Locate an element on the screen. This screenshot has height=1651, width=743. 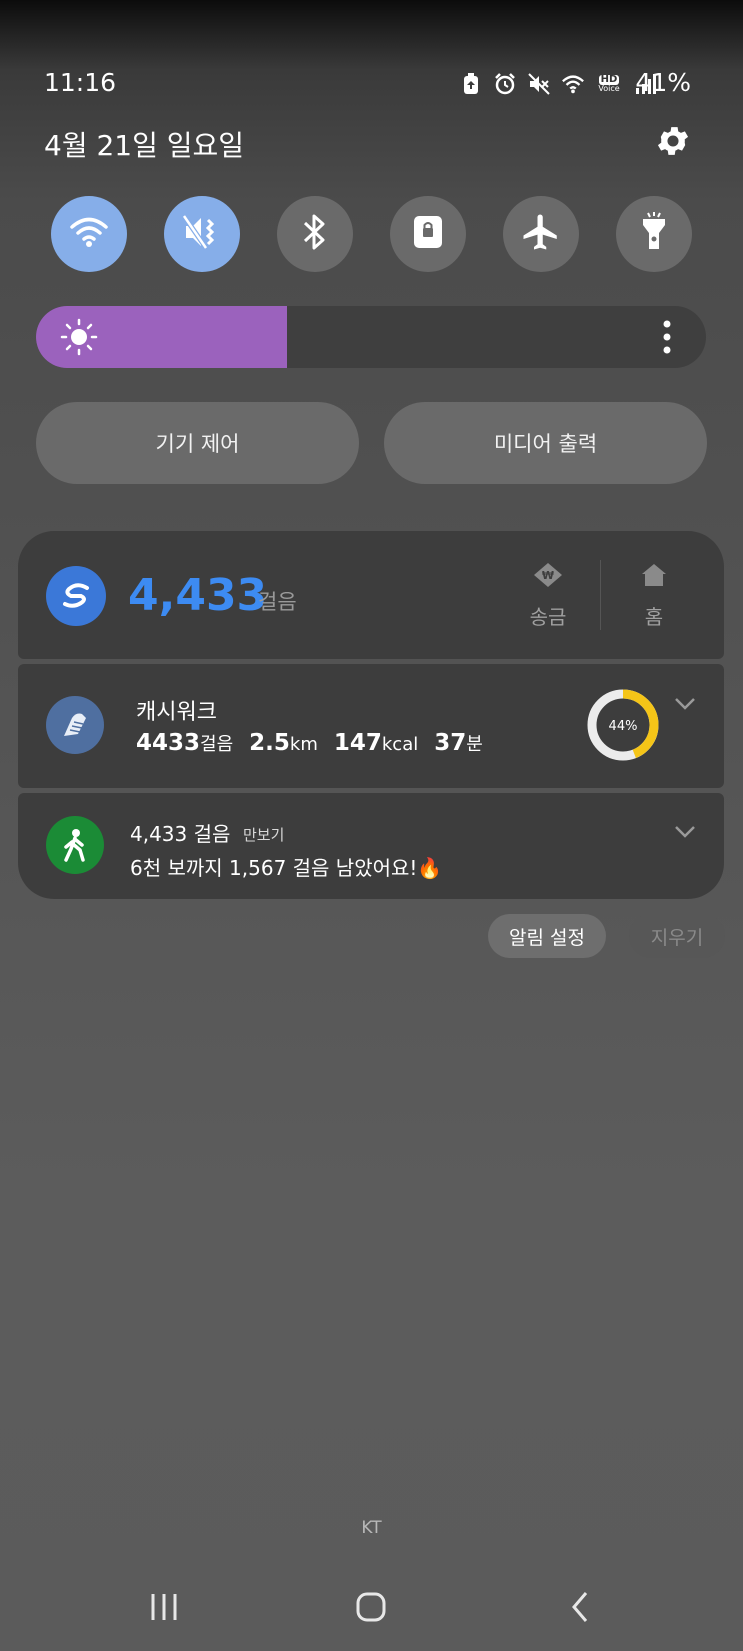
progress-ring: 44% is located at coordinates (623, 725).